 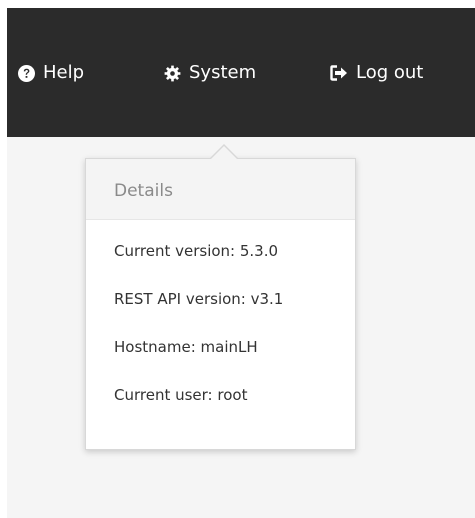 I want to click on help-menu-button: Help, so click(x=51, y=73).